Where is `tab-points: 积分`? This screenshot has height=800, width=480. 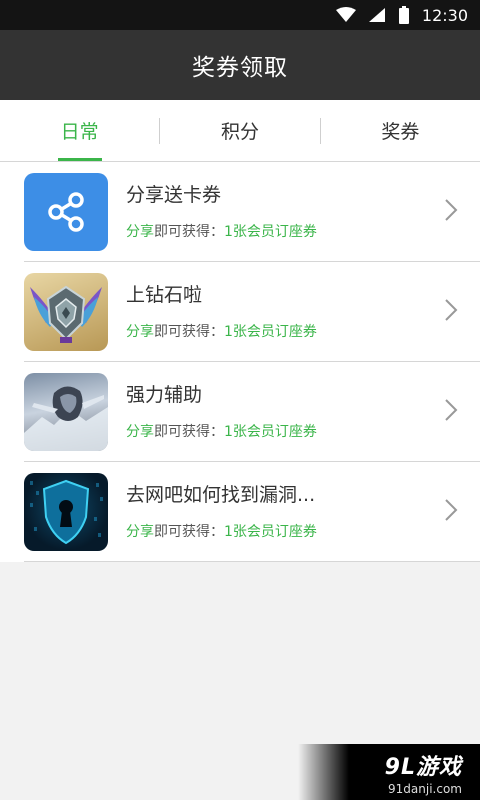 tab-points: 积分 is located at coordinates (239, 130).